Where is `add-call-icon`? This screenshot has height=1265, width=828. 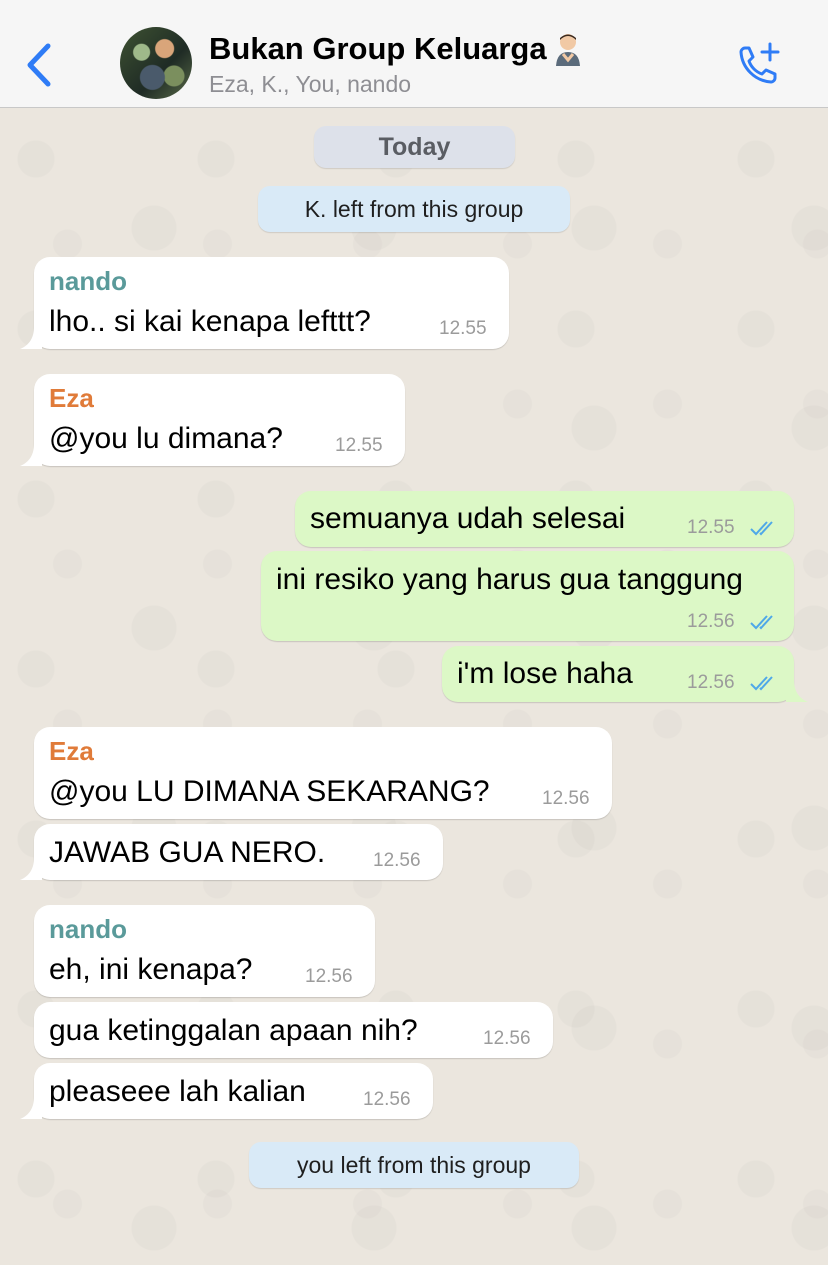
add-call-icon is located at coordinates (759, 63).